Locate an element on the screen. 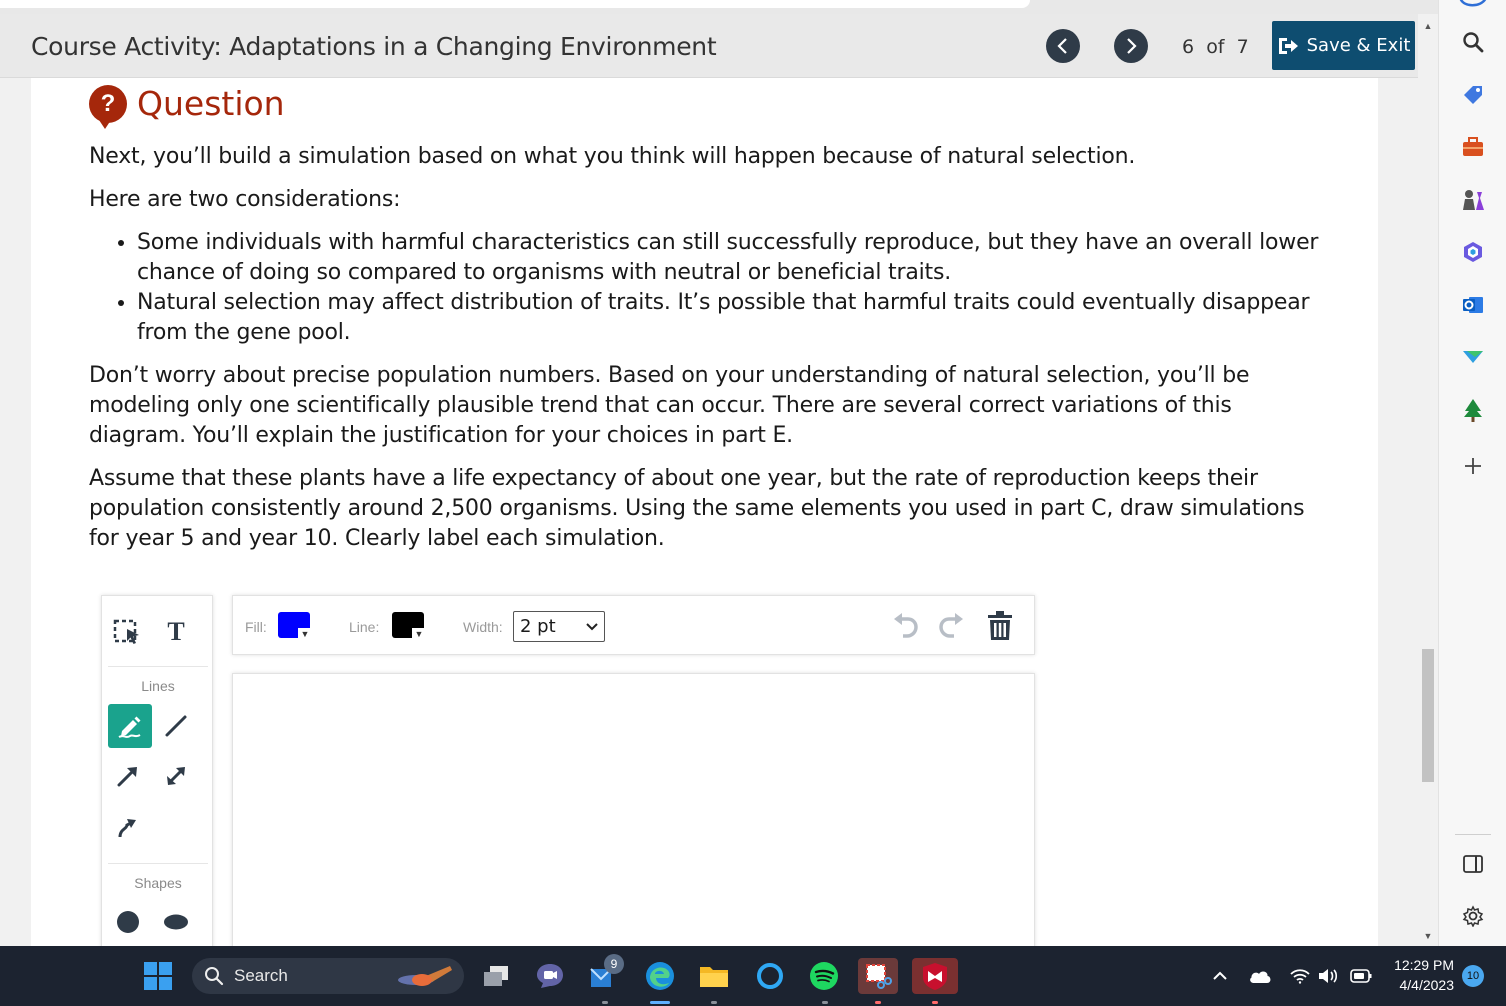 The height and width of the screenshot is (1006, 1506). wifi-button is located at coordinates (1300, 976).